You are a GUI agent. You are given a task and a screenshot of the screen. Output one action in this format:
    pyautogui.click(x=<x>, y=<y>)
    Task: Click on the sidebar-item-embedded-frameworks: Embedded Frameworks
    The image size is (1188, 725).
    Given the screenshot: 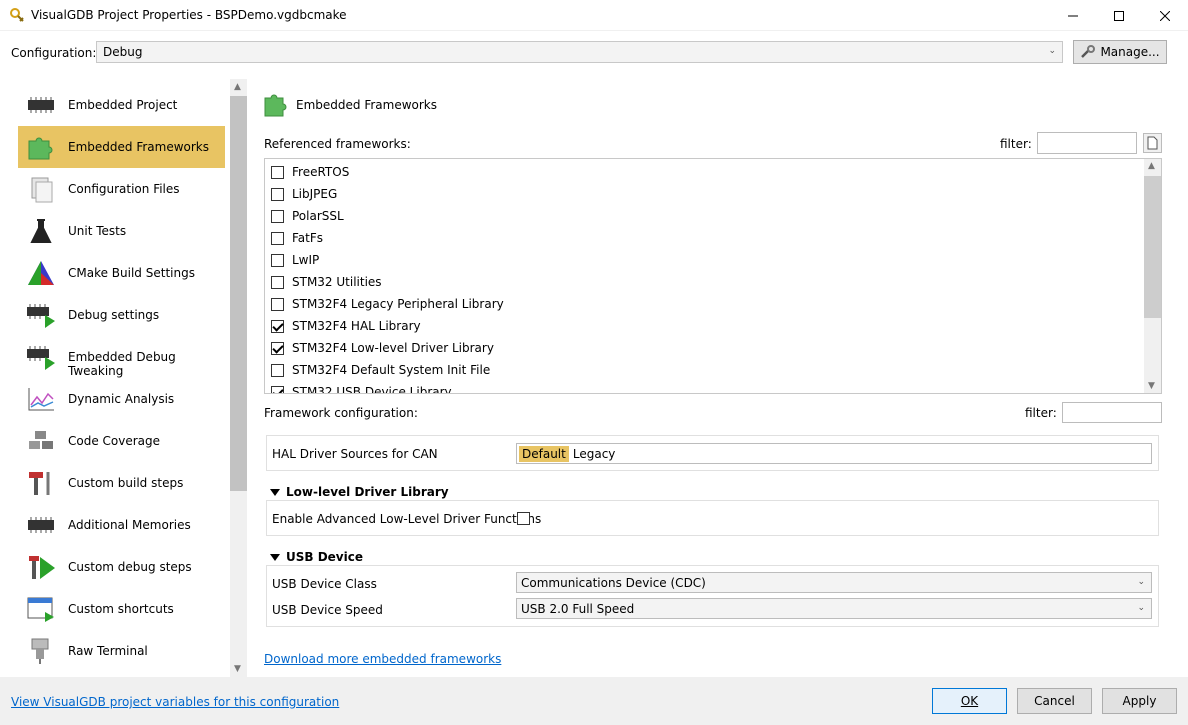 What is the action you would take?
    pyautogui.click(x=121, y=147)
    